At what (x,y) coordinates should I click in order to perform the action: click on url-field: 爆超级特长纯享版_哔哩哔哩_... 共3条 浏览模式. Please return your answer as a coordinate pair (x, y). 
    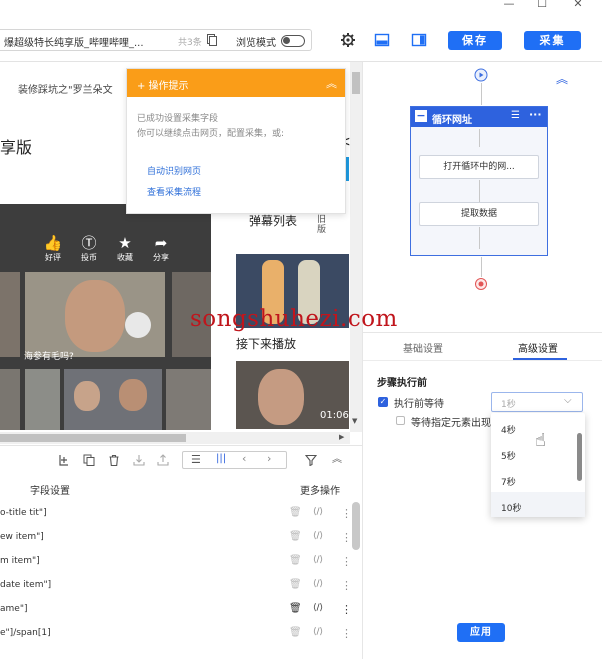
    Looking at the image, I should click on (156, 40).